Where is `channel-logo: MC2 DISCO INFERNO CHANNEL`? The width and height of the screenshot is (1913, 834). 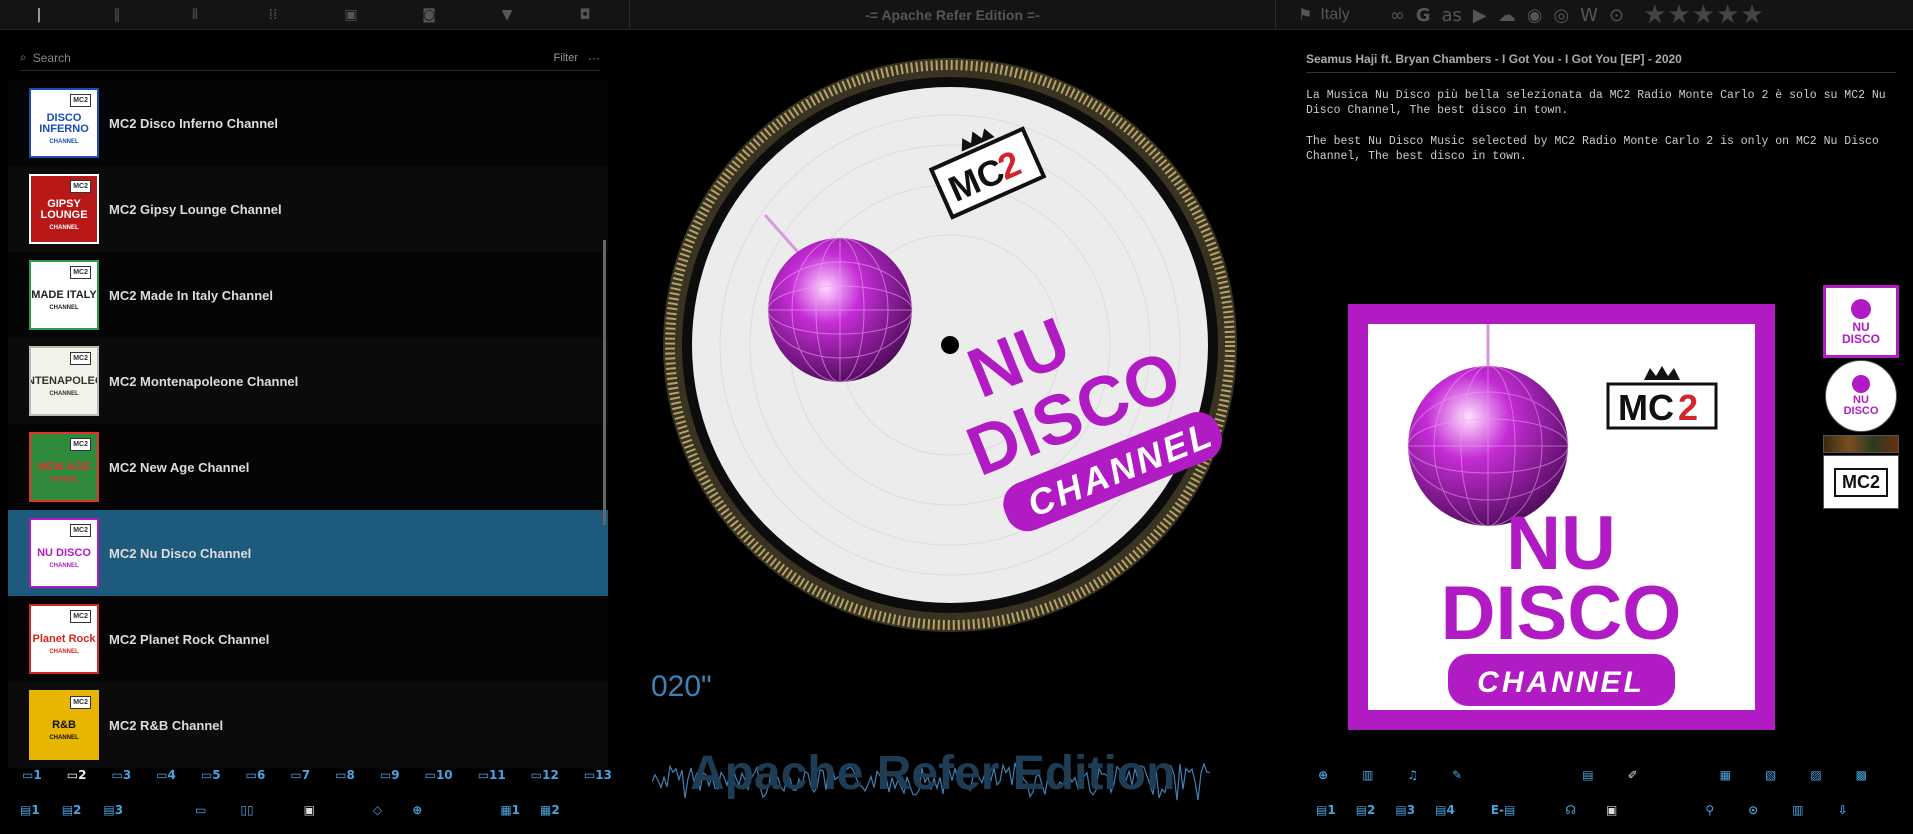
channel-logo: MC2 DISCO INFERNO CHANNEL is located at coordinates (64, 123).